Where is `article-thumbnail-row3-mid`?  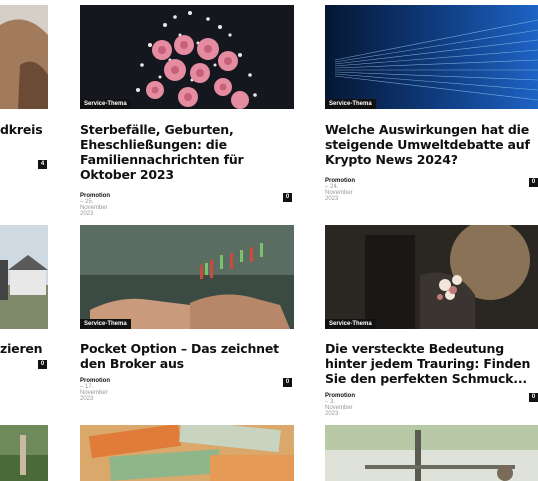 article-thumbnail-row3-mid is located at coordinates (187, 453).